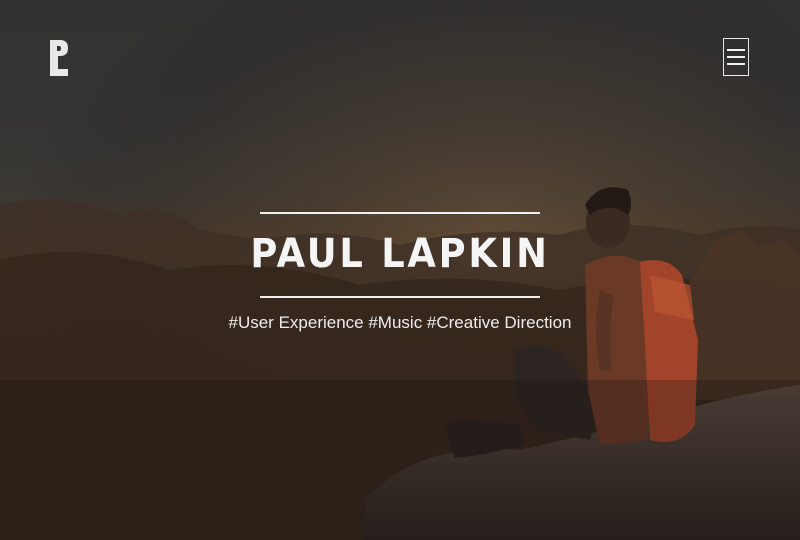  What do you see at coordinates (400, 254) in the screenshot?
I see `page-title: PAUL LAPKIN` at bounding box center [400, 254].